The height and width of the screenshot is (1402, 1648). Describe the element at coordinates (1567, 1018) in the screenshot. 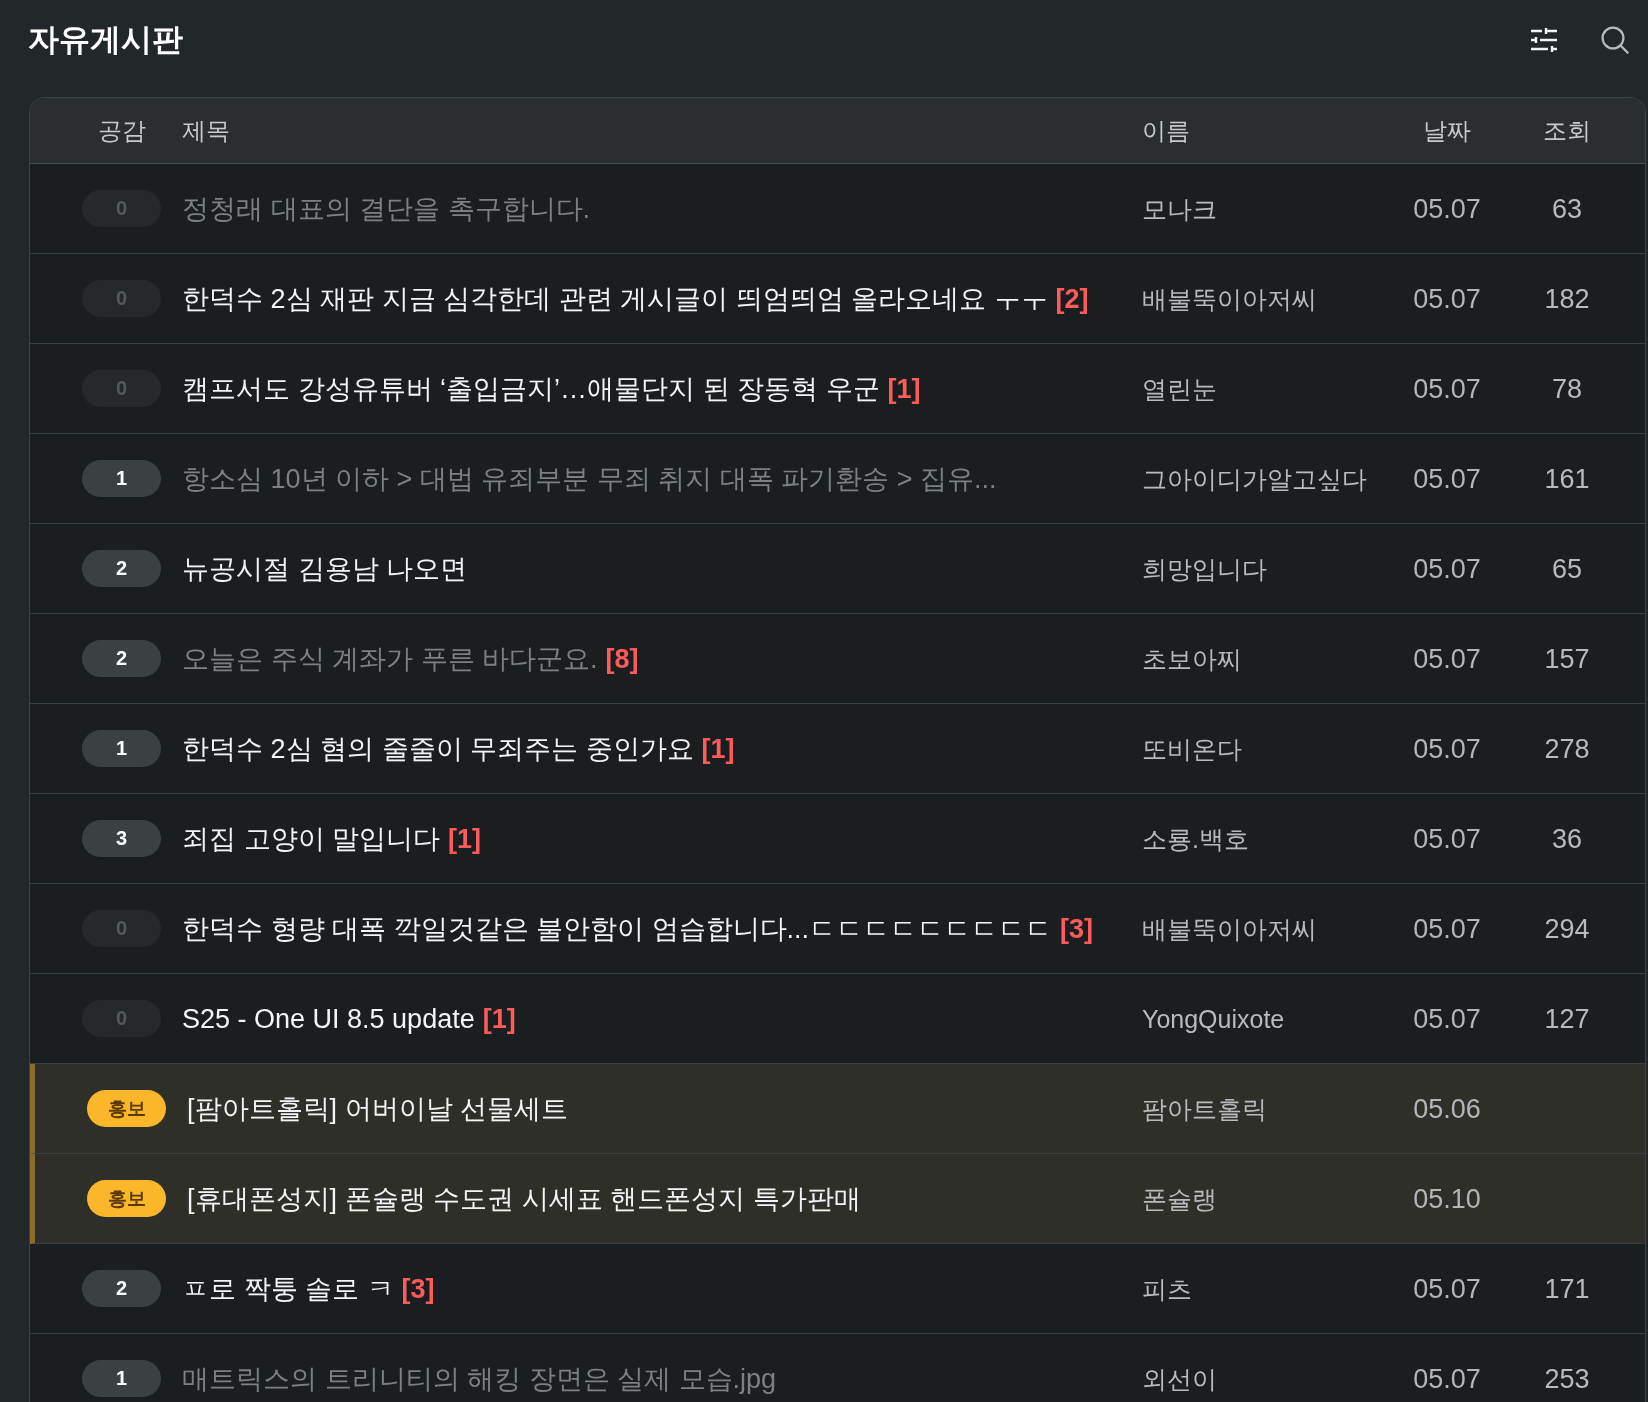

I see `view-count: 127` at that location.